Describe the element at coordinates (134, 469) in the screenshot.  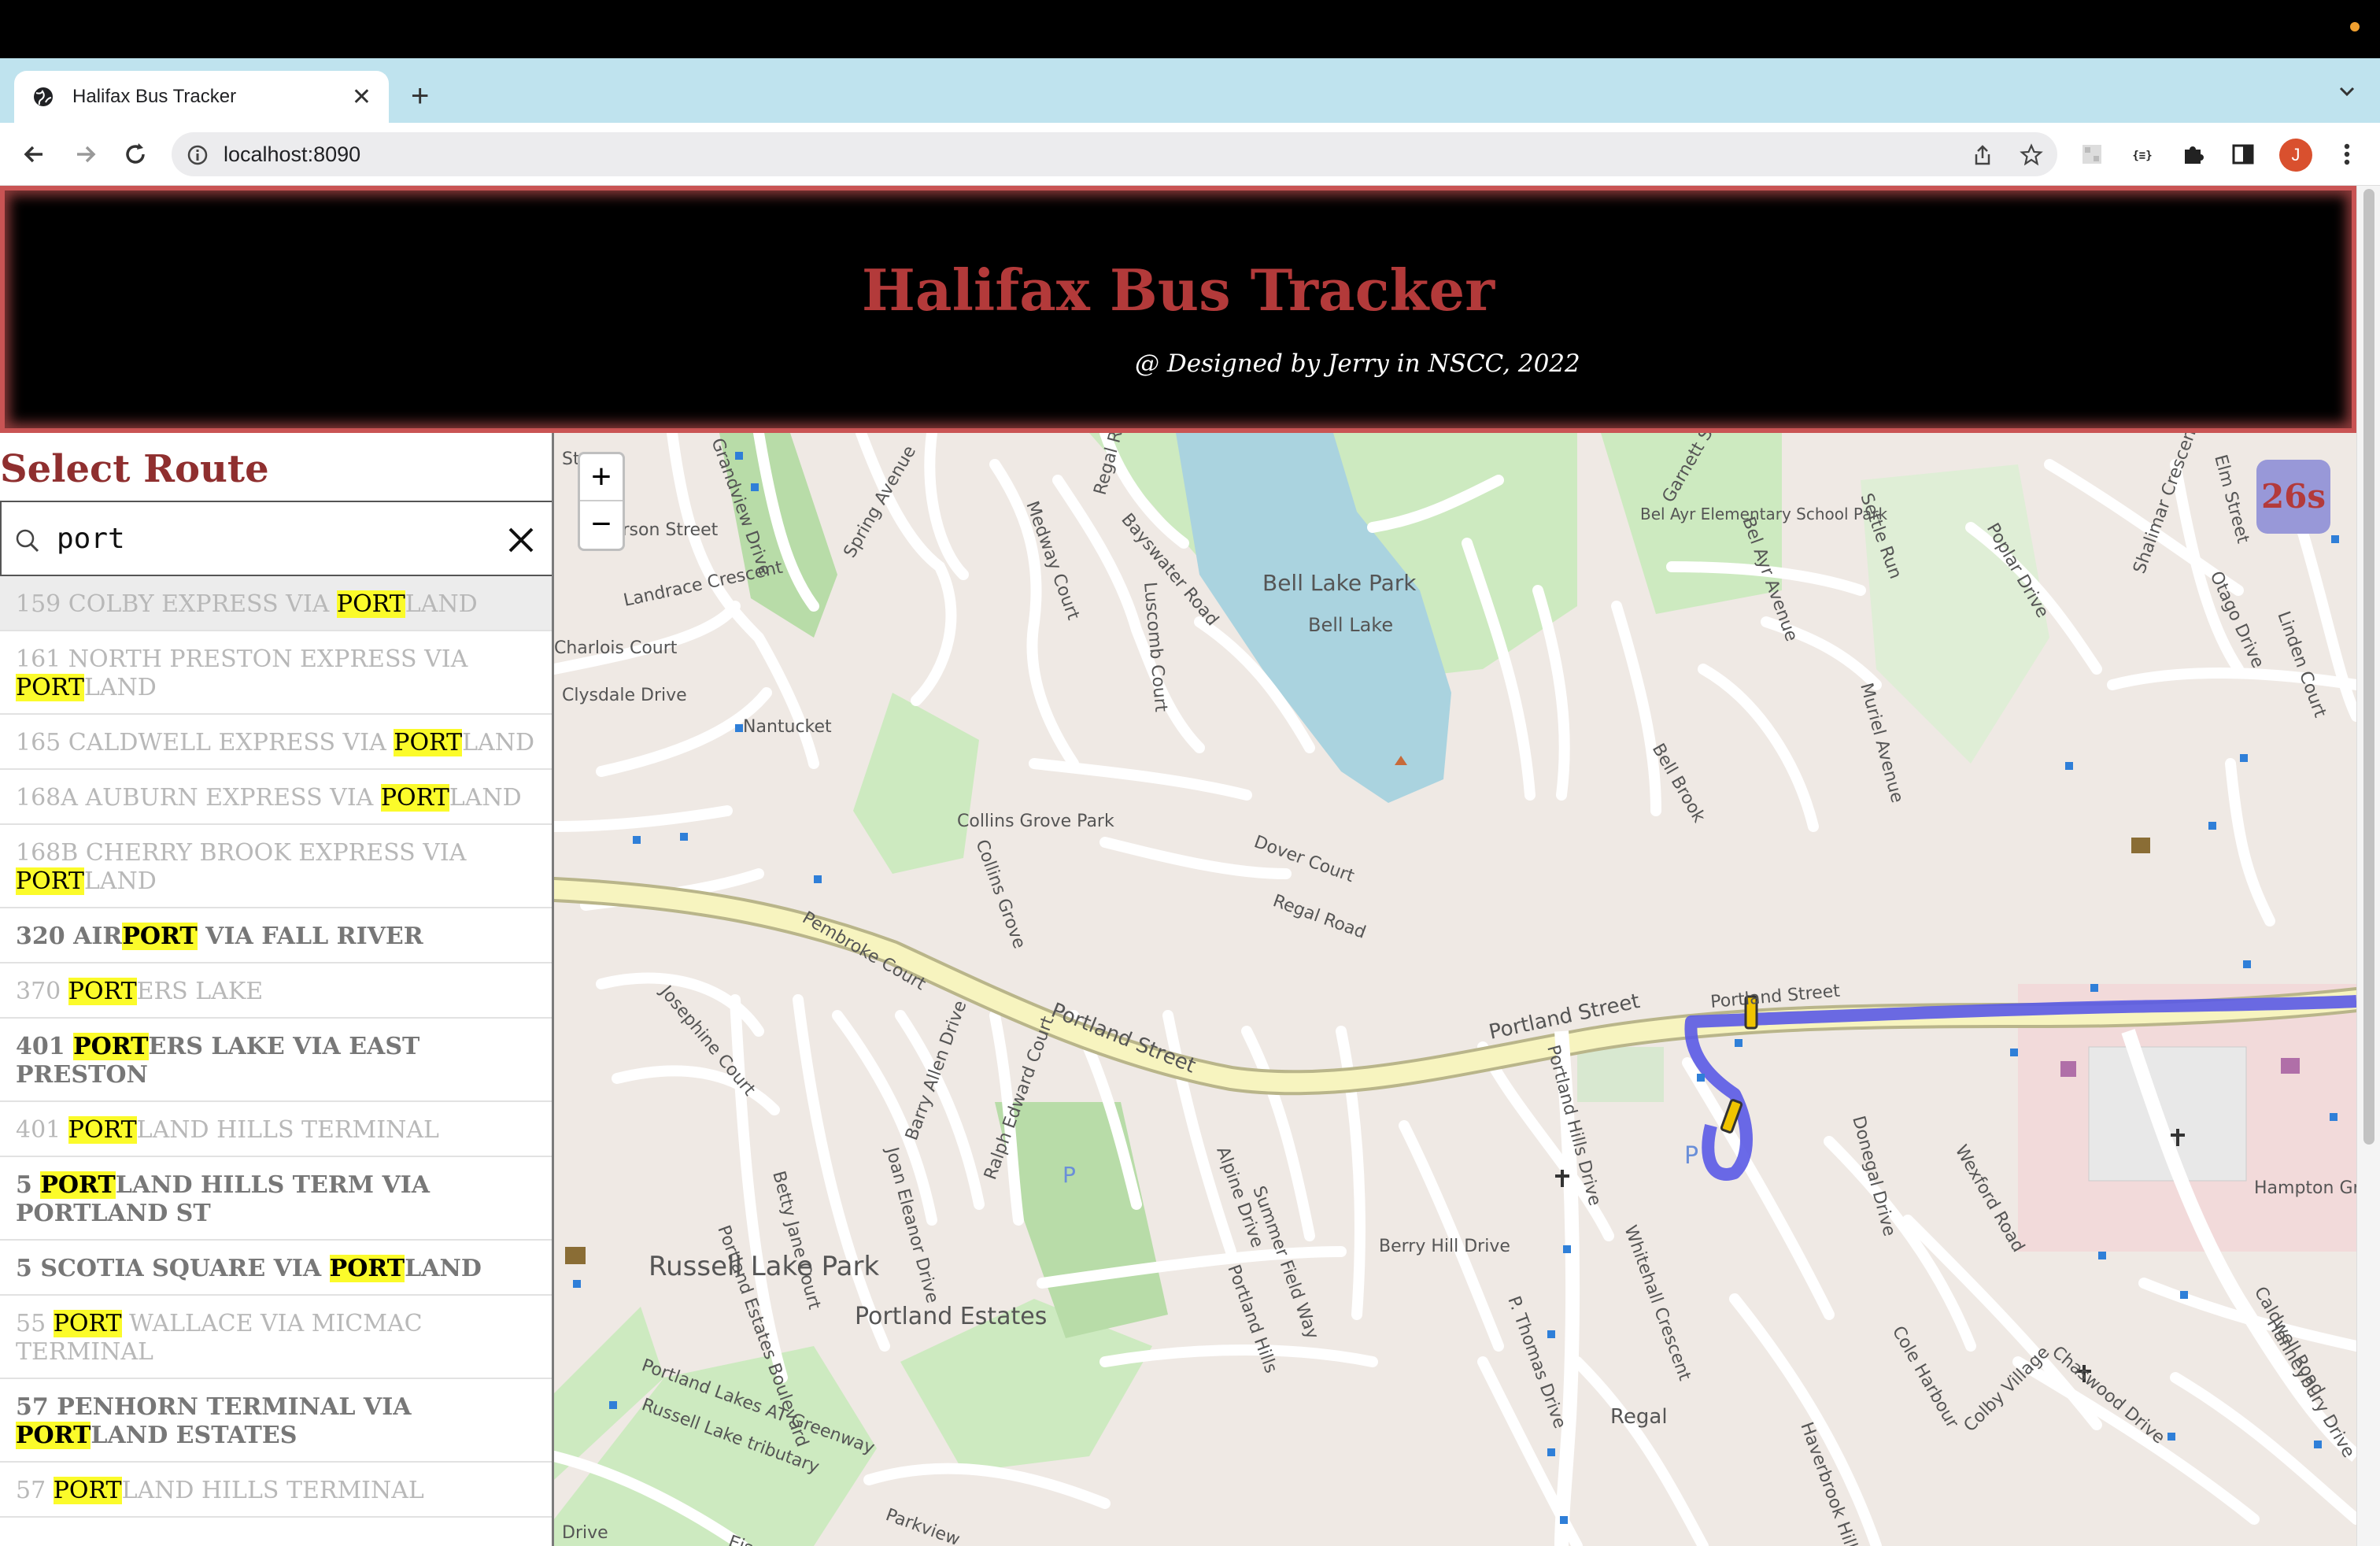
I see `select-route-heading: Select Route` at that location.